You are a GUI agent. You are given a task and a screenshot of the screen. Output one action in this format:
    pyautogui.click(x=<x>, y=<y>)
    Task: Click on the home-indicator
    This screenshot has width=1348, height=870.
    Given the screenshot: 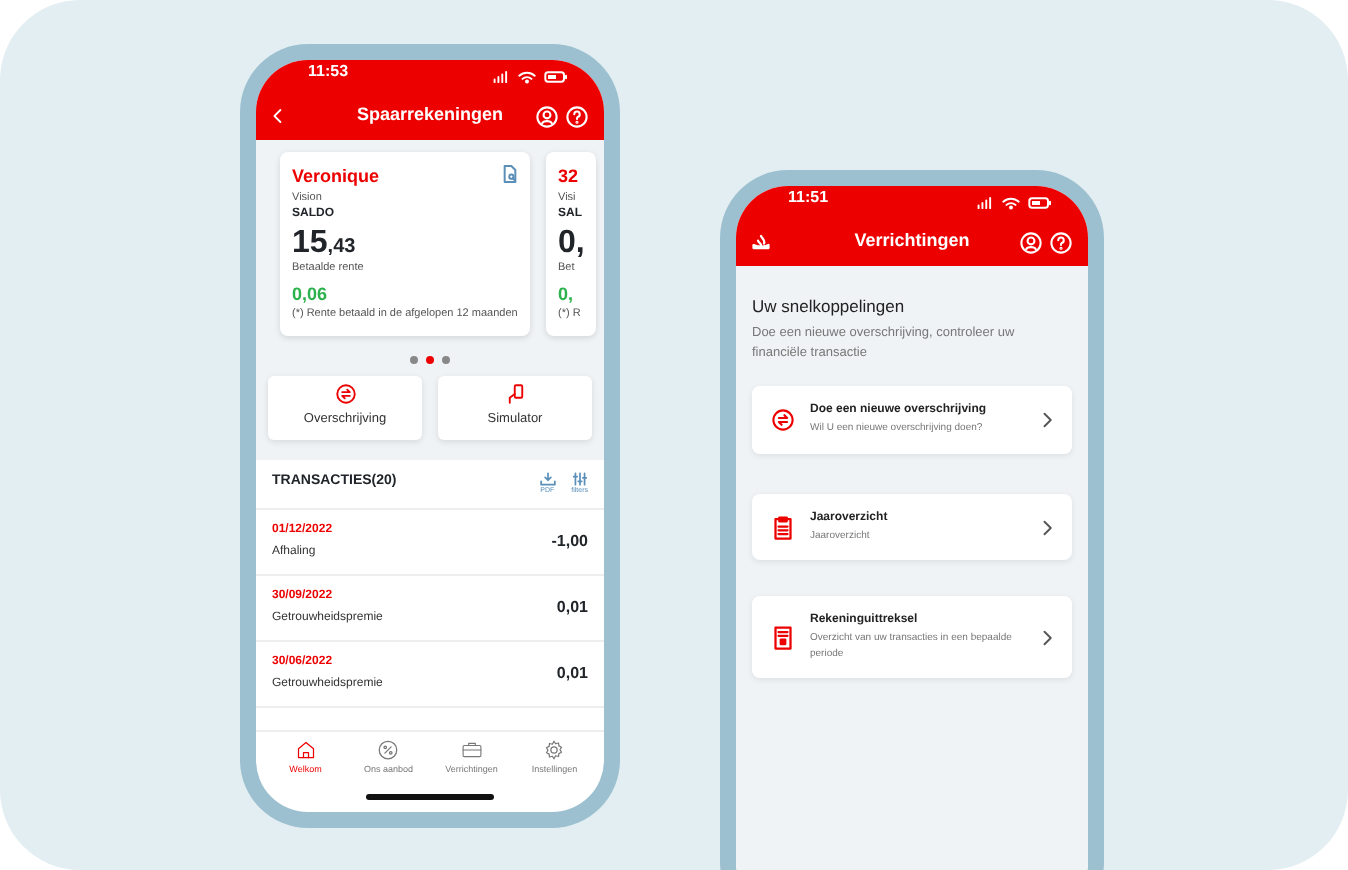 What is the action you would take?
    pyautogui.click(x=430, y=797)
    